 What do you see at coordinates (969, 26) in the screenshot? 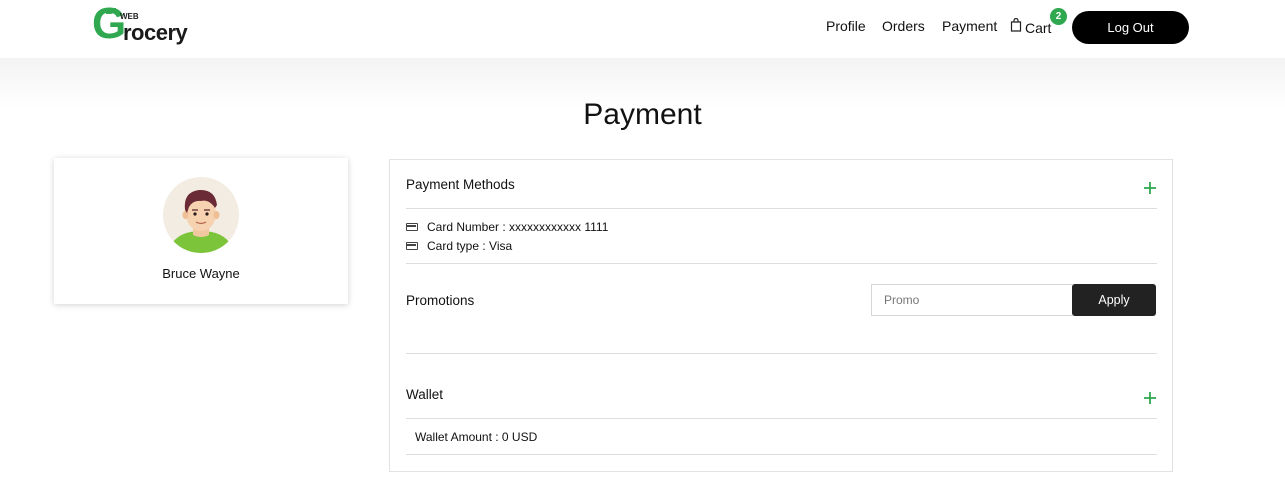
I see `nav-payment-link: Payment` at bounding box center [969, 26].